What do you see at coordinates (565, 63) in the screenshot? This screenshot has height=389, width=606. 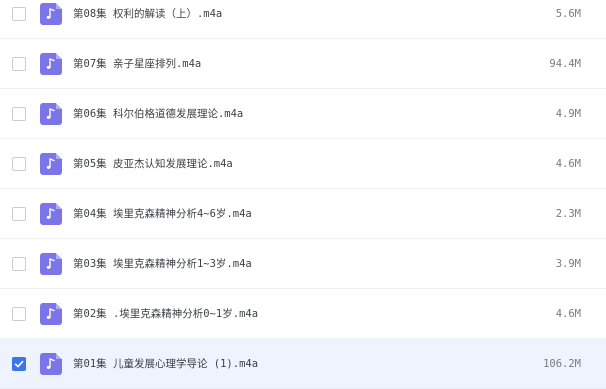 I see `file-size: 94.4M` at bounding box center [565, 63].